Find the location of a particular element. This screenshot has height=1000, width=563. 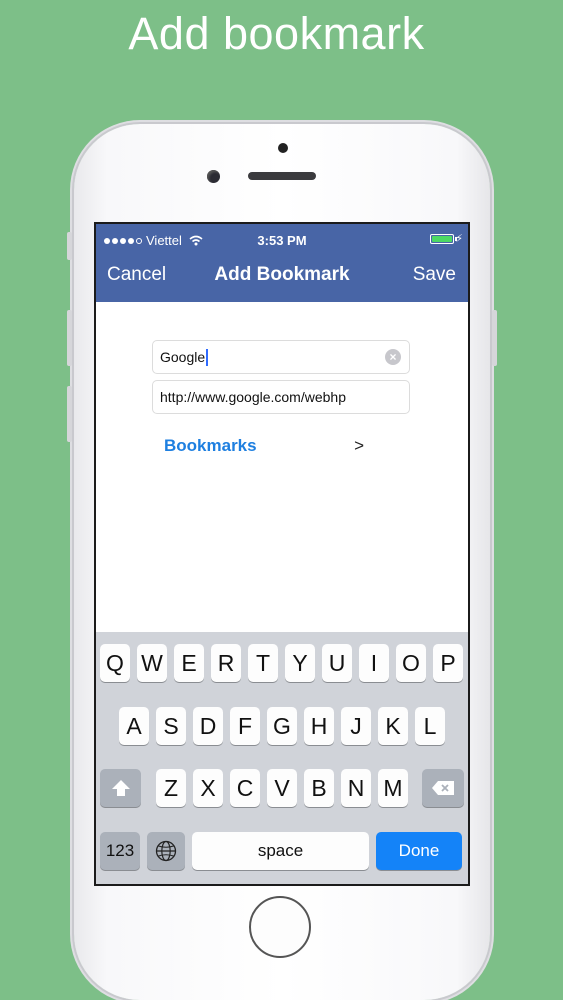

bookmark-name-field: Google × is located at coordinates (281, 357).